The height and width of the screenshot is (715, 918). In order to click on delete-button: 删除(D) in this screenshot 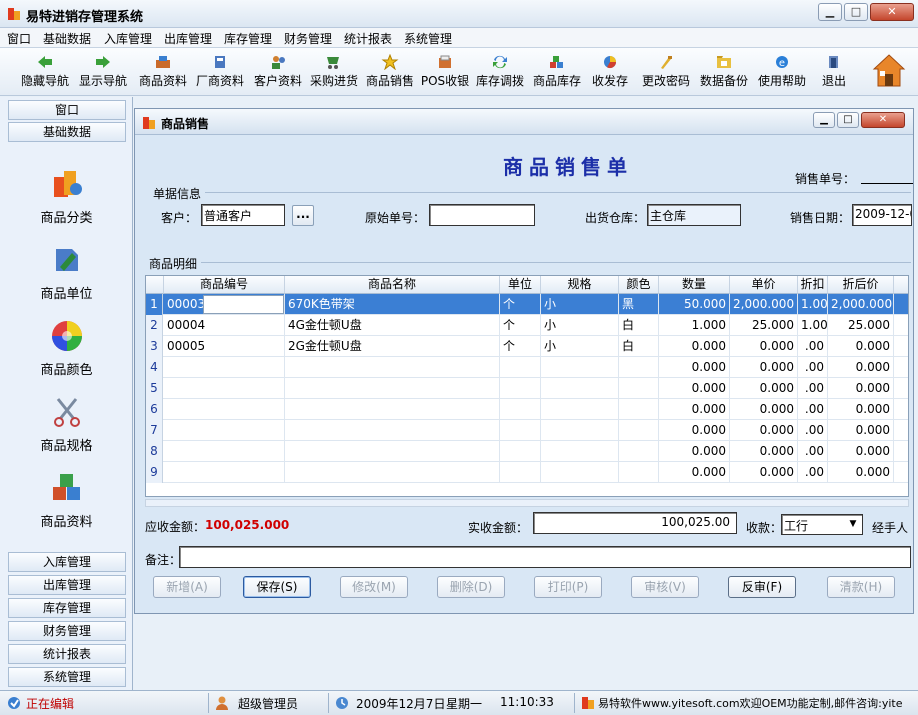, I will do `click(471, 587)`.